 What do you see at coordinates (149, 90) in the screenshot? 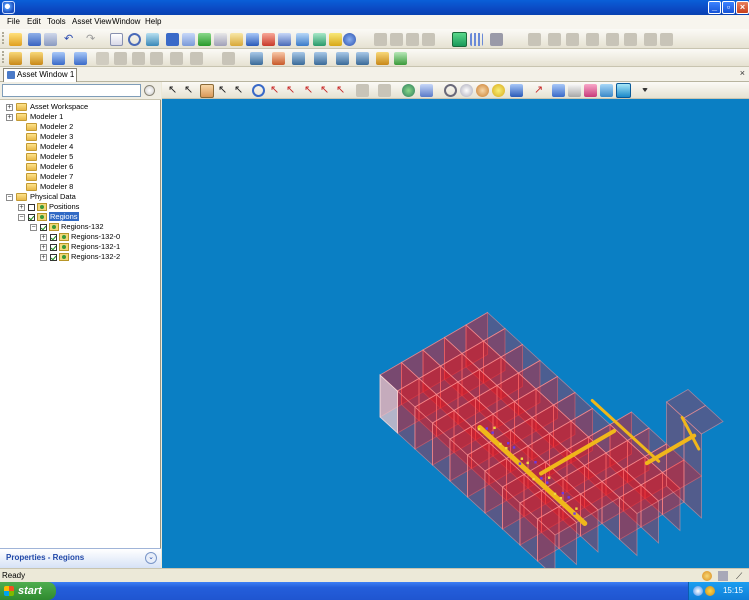
I see `search-go-icon` at bounding box center [149, 90].